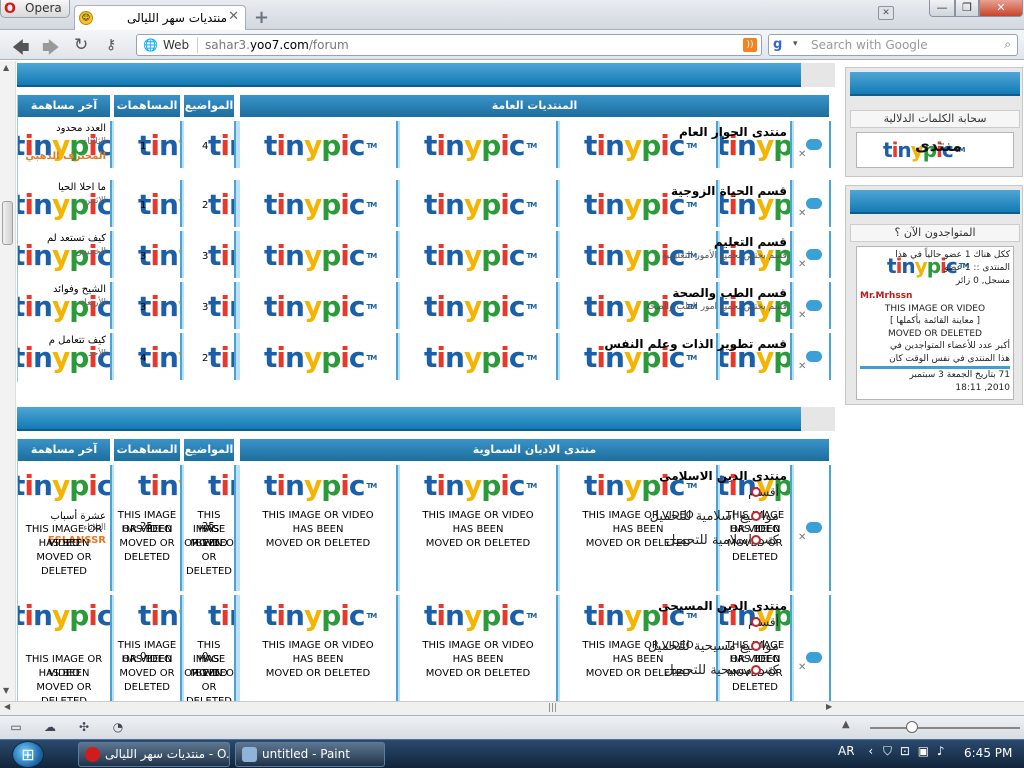  I want to click on wand-key-icon: ⚷, so click(111, 45).